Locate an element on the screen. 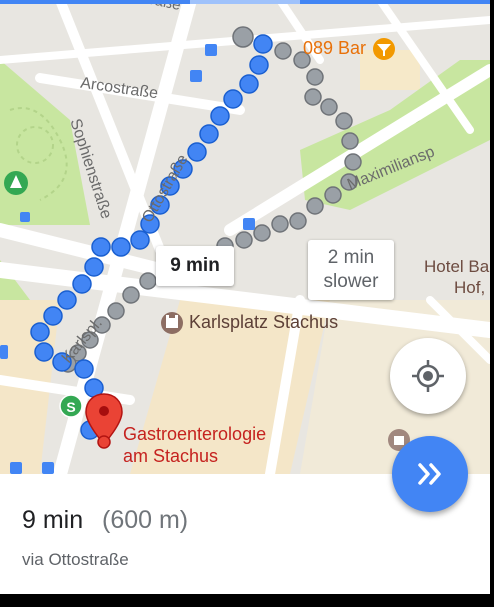  route-via: via Ottostraße is located at coordinates (75, 559).